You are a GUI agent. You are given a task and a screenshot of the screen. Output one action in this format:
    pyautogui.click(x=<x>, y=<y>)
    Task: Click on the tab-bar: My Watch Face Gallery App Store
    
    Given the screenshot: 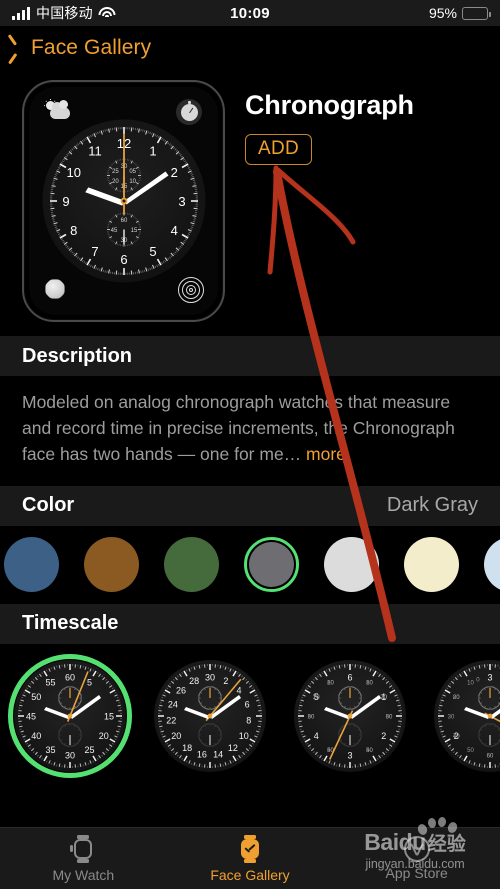 What is the action you would take?
    pyautogui.click(x=250, y=858)
    